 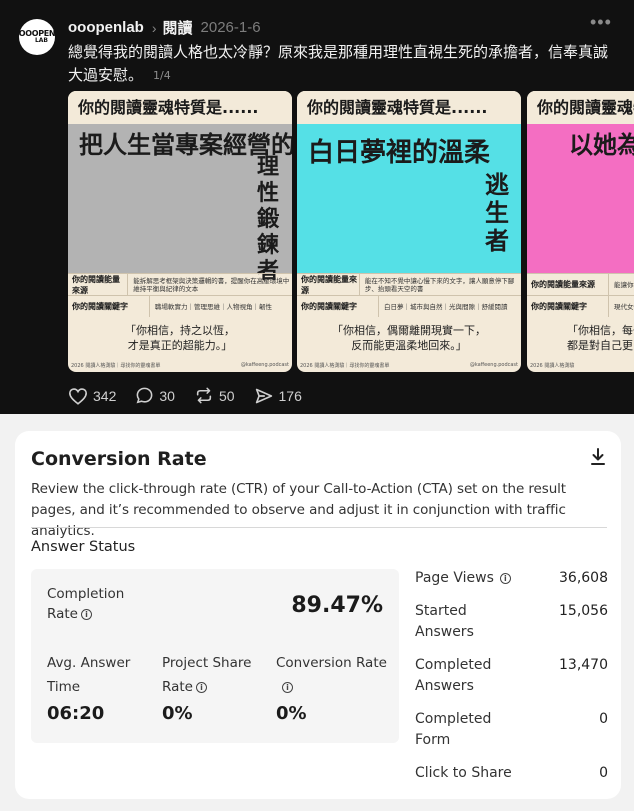 I want to click on repost-button: 50, so click(x=214, y=395).